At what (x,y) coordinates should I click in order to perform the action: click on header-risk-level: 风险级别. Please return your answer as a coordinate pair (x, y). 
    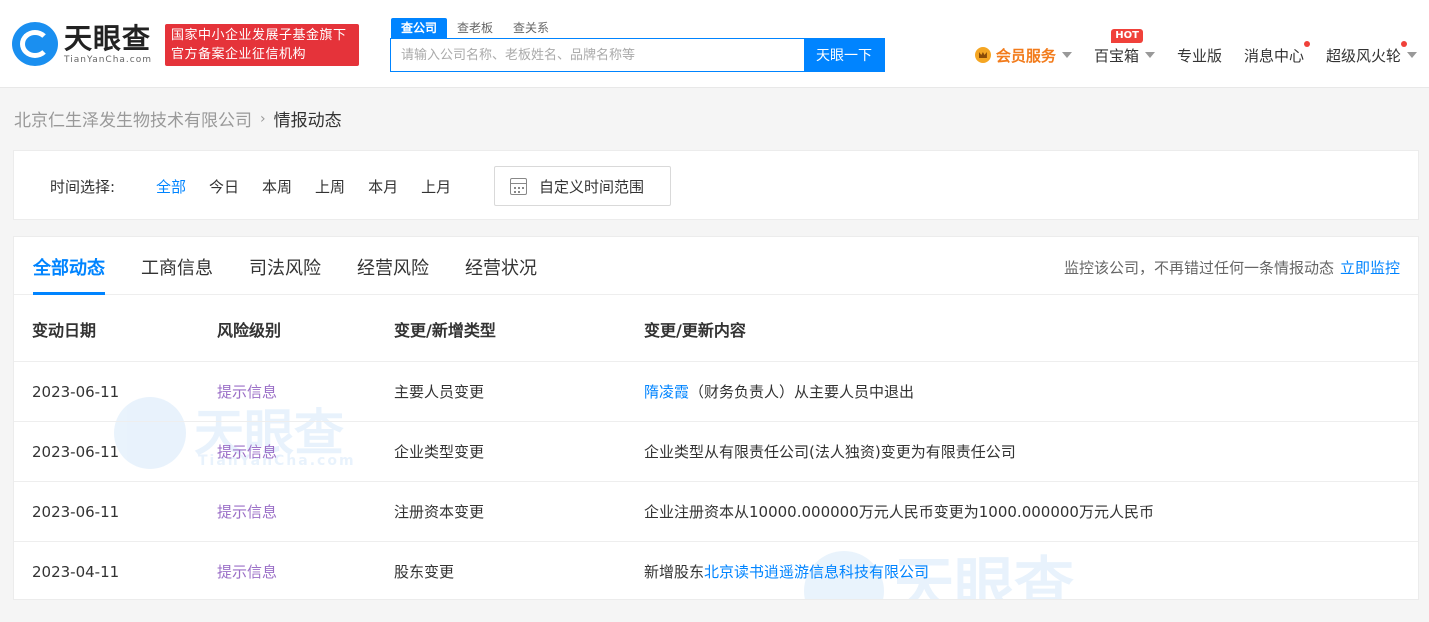
    Looking at the image, I should click on (249, 330).